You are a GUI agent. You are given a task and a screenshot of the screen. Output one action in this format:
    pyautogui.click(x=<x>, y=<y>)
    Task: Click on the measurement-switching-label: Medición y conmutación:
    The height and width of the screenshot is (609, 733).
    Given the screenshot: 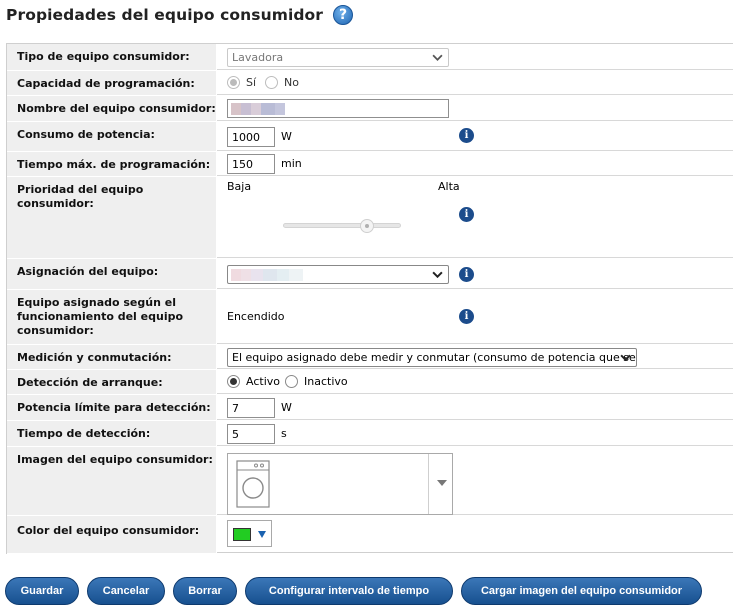 What is the action you would take?
    pyautogui.click(x=112, y=357)
    